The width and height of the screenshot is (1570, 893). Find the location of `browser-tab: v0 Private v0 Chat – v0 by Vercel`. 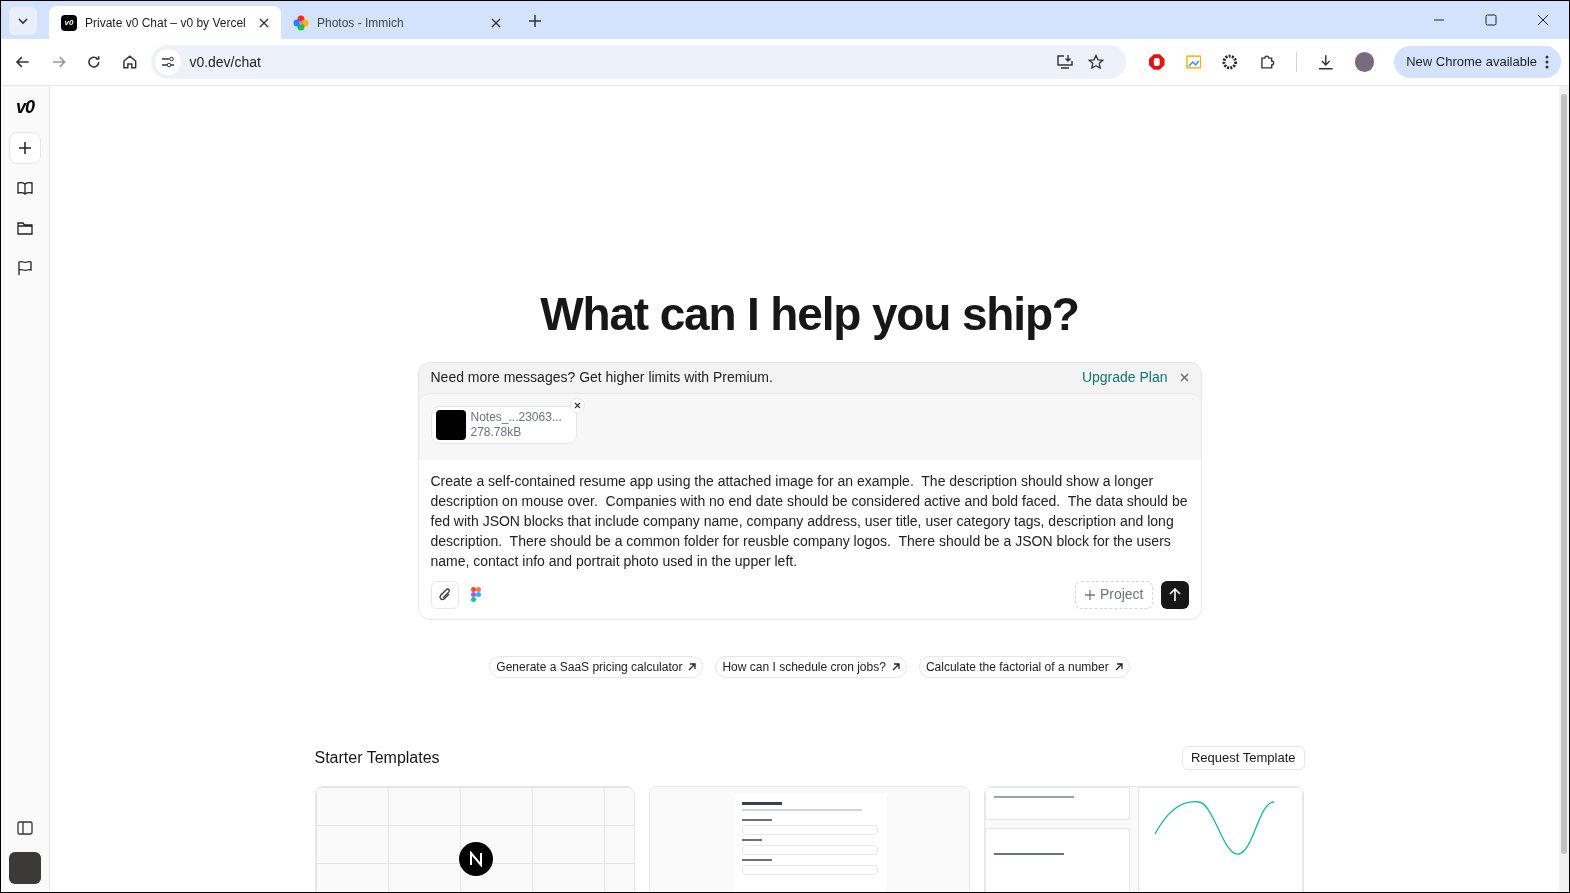

browser-tab: v0 Private v0 Chat – v0 by Vercel is located at coordinates (165, 22).